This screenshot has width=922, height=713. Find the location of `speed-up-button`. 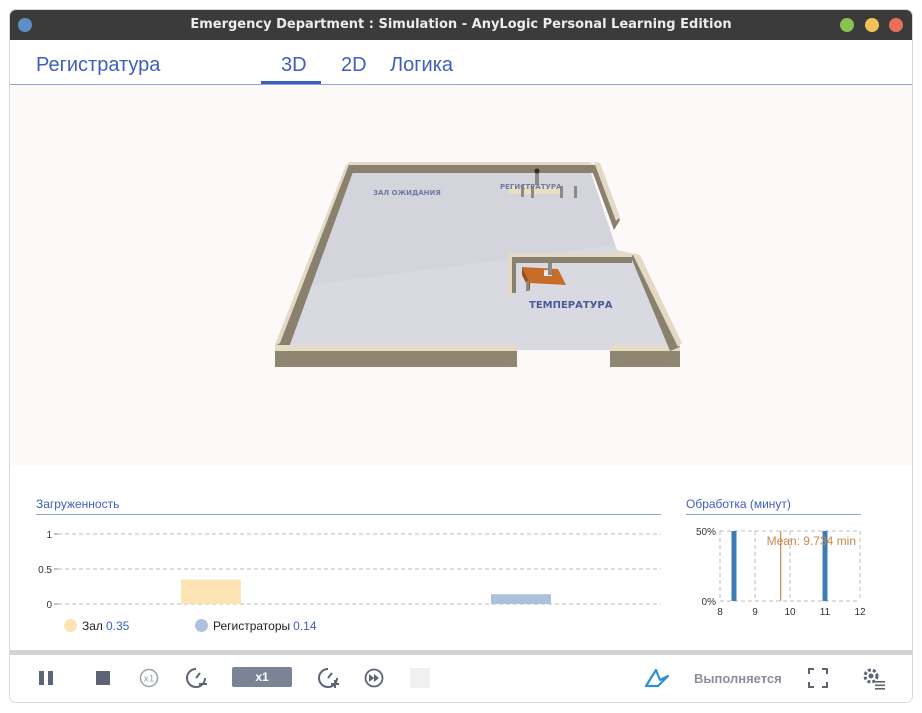

speed-up-button is located at coordinates (328, 678).